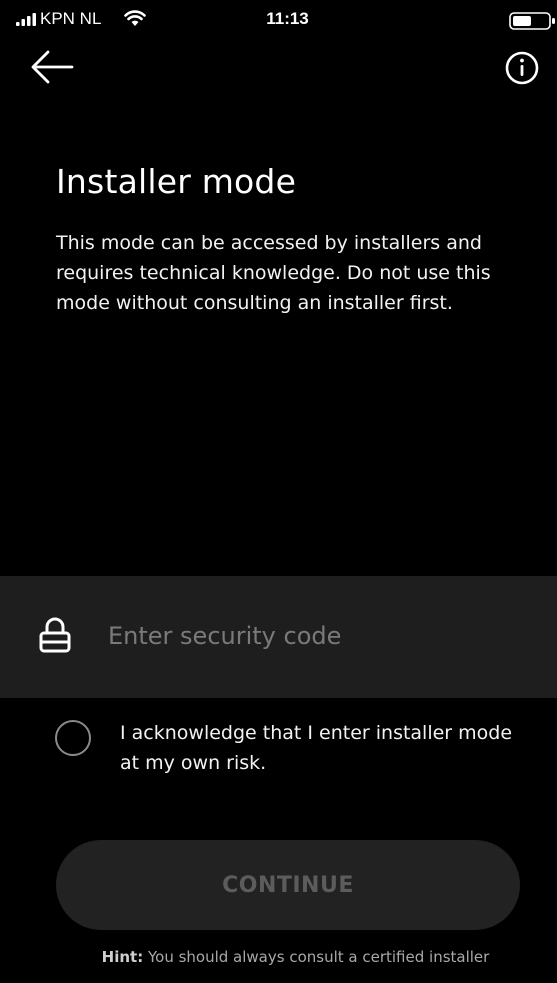  I want to click on info-button, so click(522, 68).